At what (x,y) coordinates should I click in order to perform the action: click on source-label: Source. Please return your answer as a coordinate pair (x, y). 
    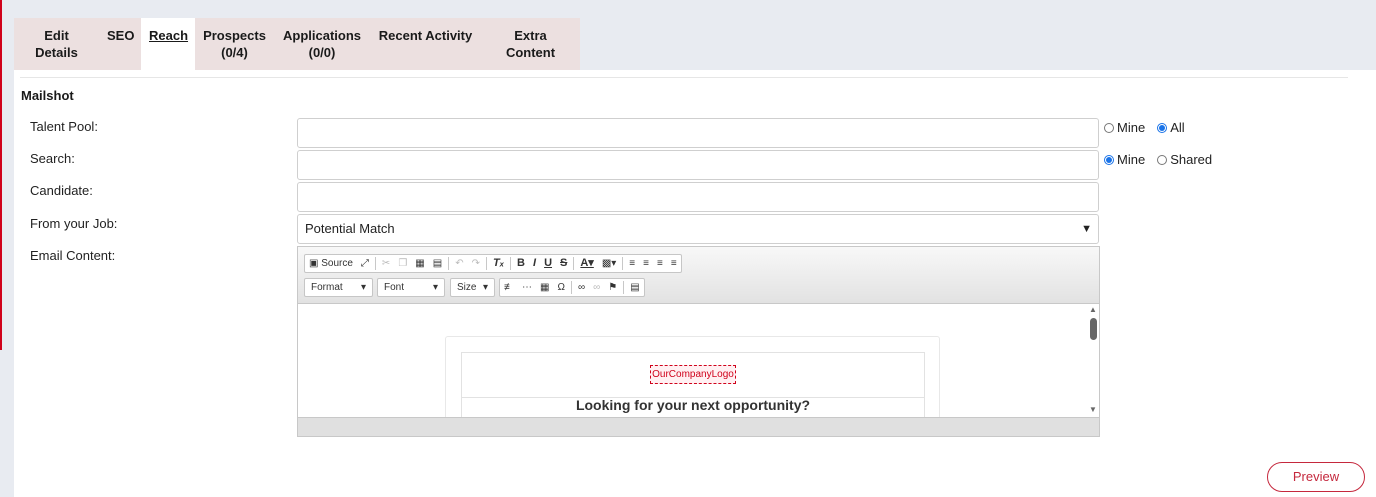
    Looking at the image, I should click on (337, 263).